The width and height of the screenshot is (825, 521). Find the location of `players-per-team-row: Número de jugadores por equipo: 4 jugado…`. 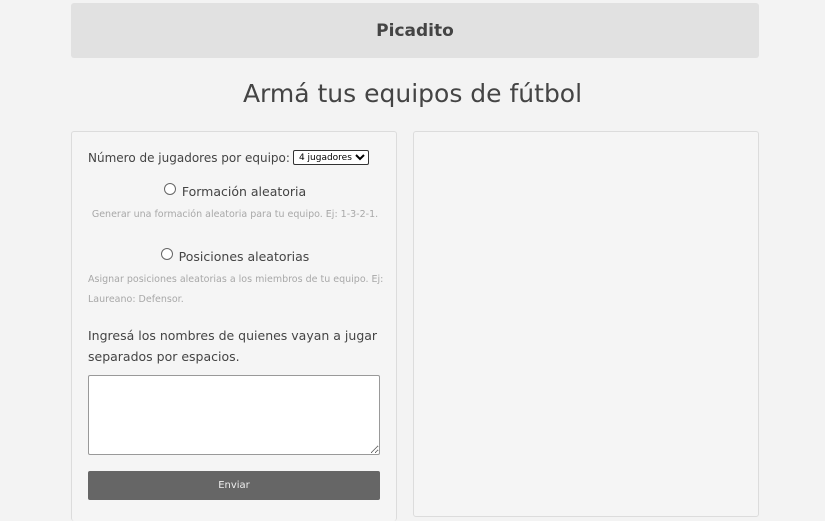

players-per-team-row: Número de jugadores por equipo: 4 jugado… is located at coordinates (228, 157).